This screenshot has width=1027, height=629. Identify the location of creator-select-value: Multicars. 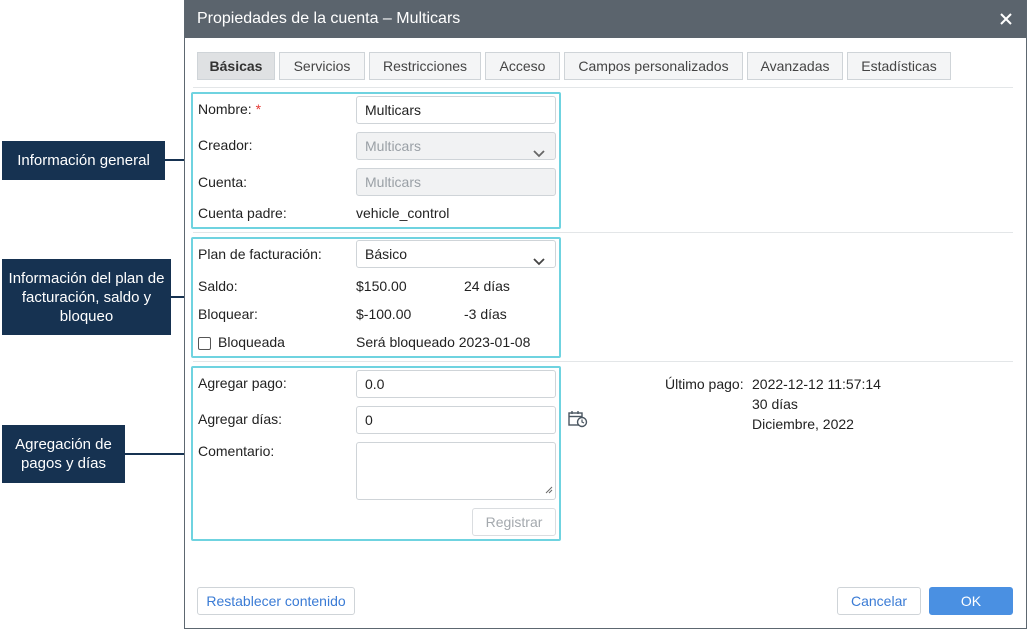
(393, 146).